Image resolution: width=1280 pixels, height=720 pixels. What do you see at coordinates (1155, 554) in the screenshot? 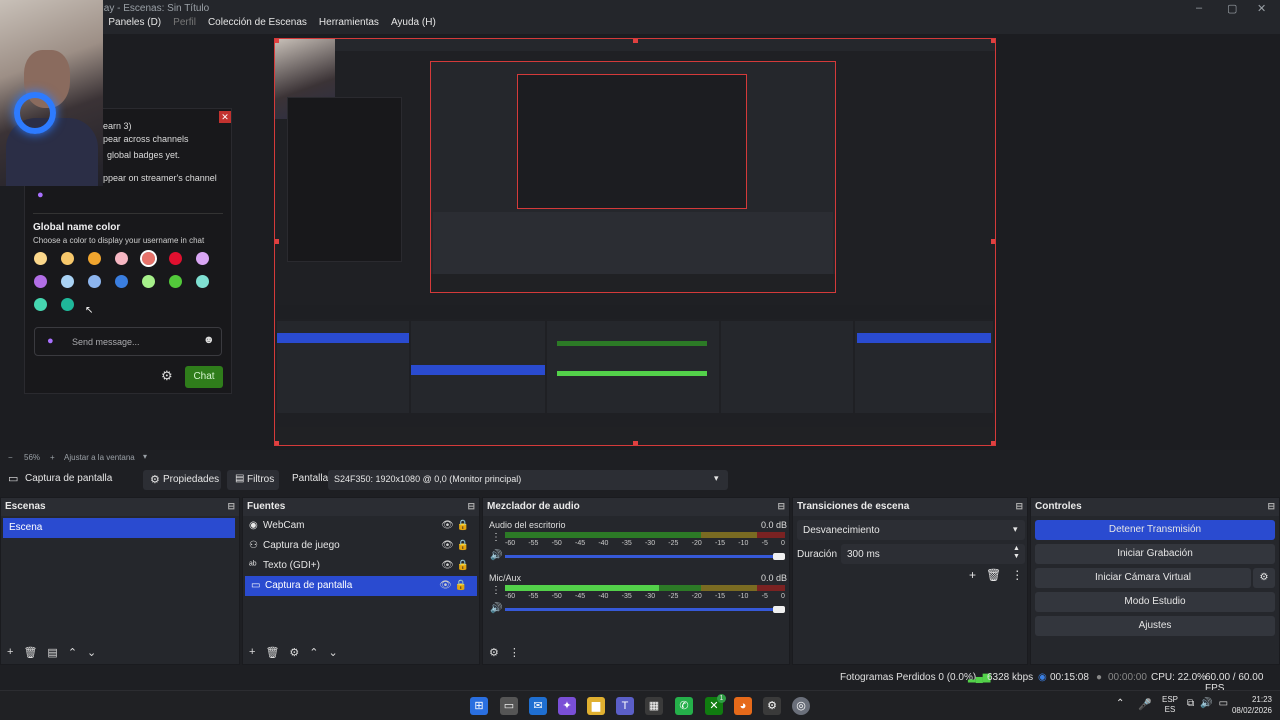
I see `start-recording-button: Iniciar Grabación` at bounding box center [1155, 554].